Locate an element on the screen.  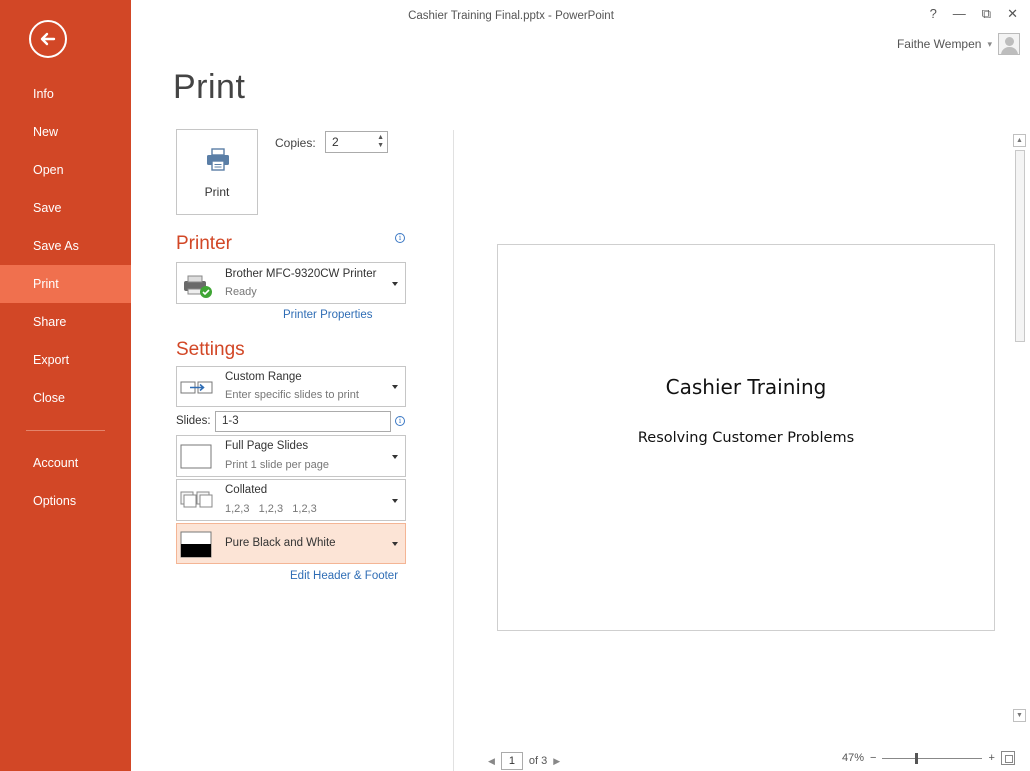
range-title: Custom Range is located at coordinates (263, 377).